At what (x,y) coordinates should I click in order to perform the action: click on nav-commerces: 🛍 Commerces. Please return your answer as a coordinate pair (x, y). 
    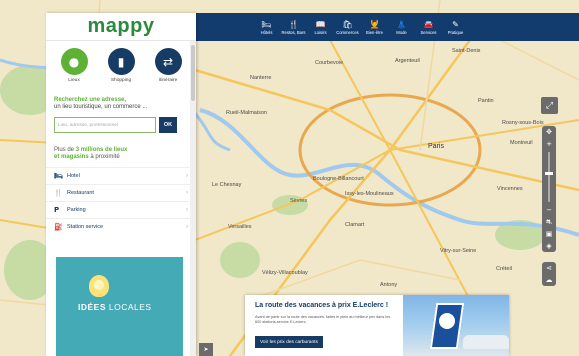
    Looking at the image, I should click on (347, 27).